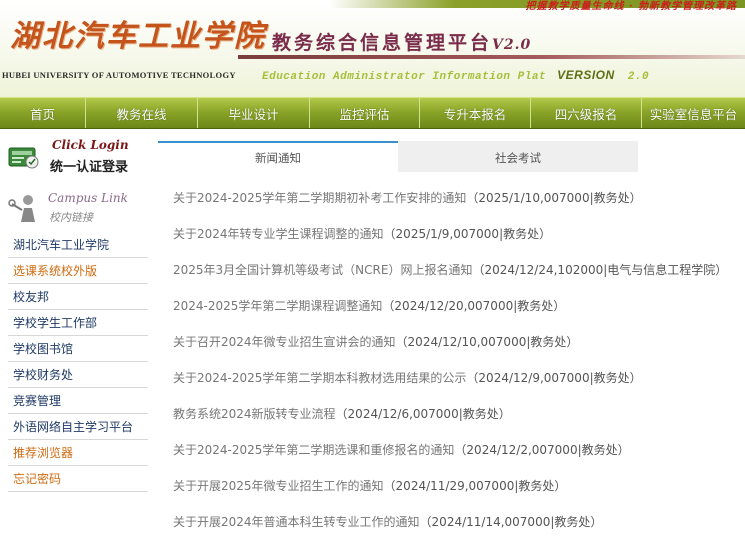  Describe the element at coordinates (475, 113) in the screenshot. I see `nav-upgrade-registration: 专升本报名` at that location.